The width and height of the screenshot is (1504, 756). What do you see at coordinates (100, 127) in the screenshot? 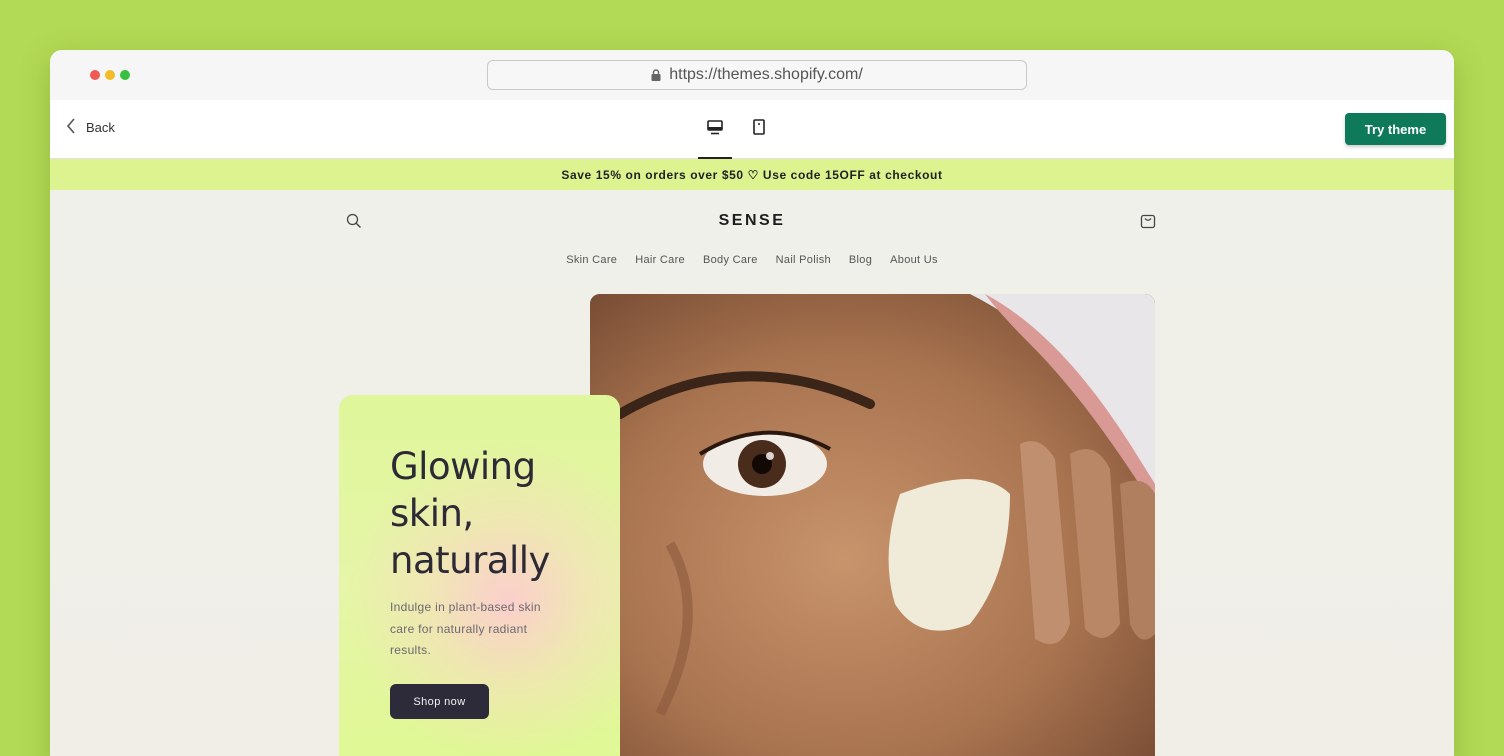
I see `back-label: Back` at bounding box center [100, 127].